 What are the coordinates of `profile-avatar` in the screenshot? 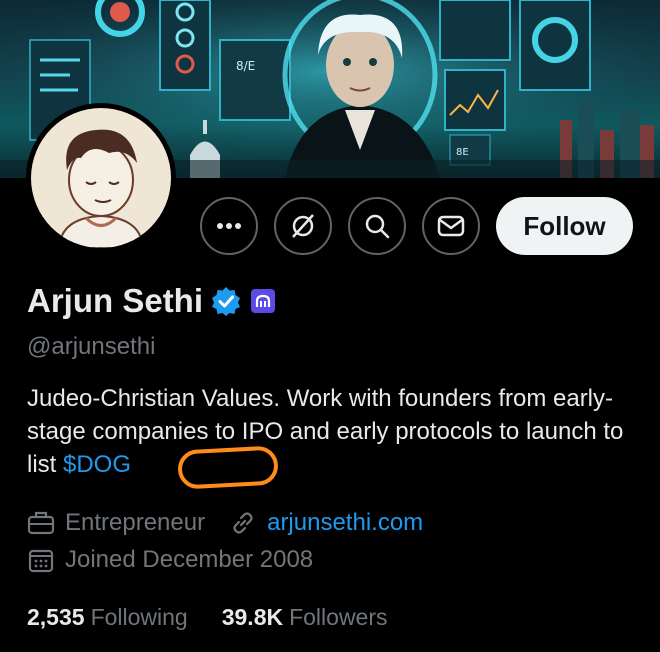 It's located at (101, 178).